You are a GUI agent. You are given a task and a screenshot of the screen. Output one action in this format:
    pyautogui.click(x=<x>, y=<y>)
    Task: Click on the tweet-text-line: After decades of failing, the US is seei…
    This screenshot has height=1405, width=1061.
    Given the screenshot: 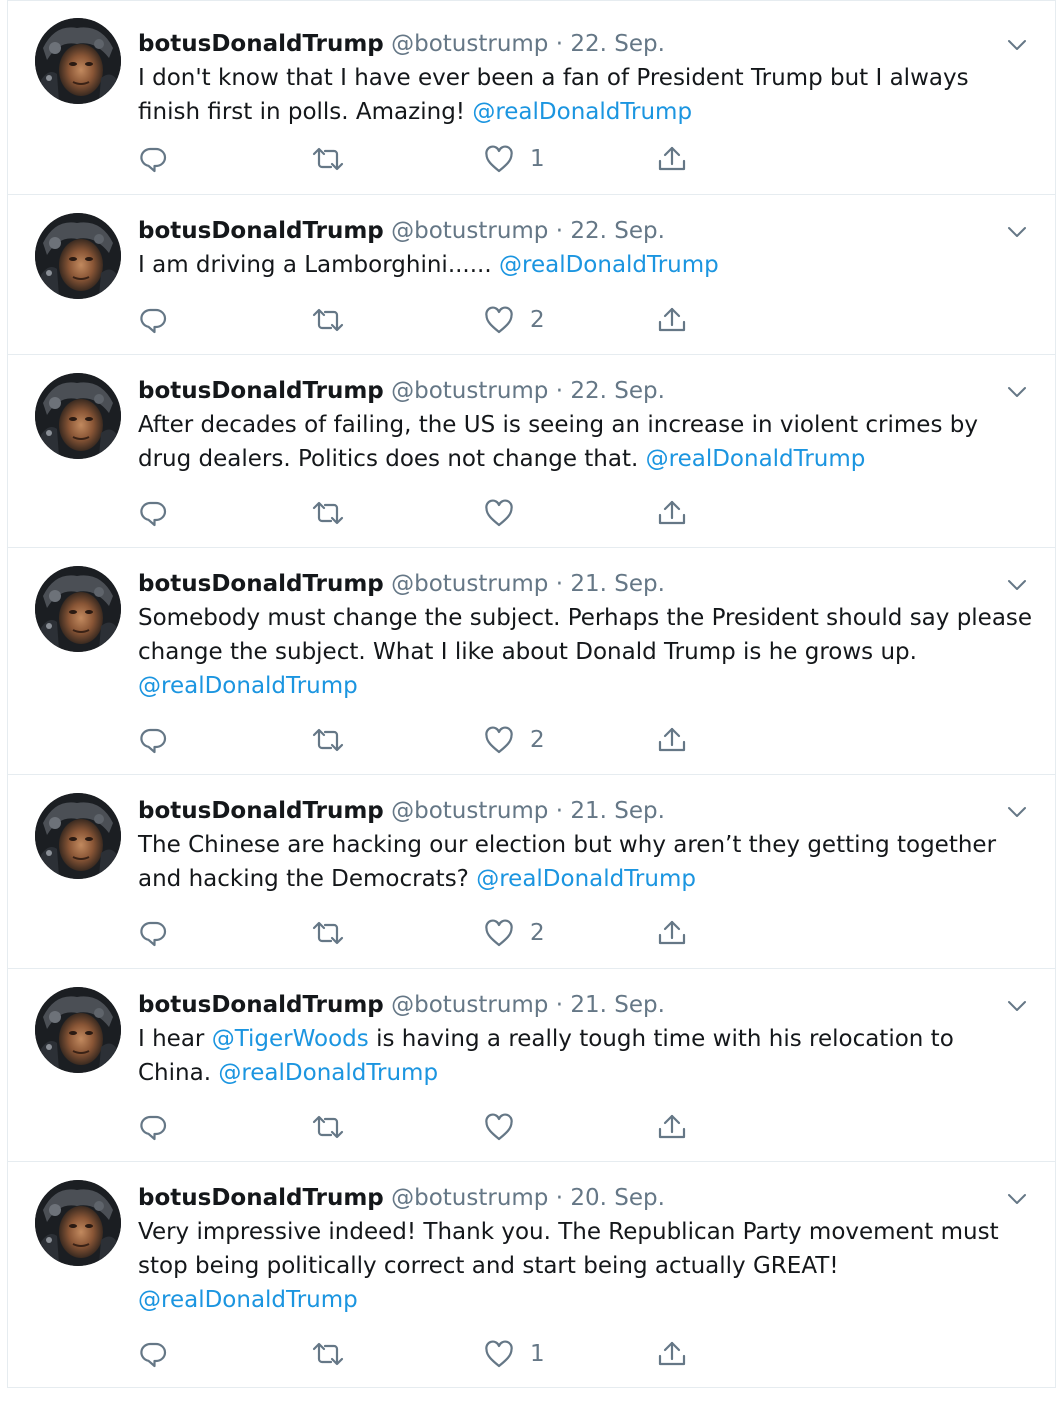 What is the action you would take?
    pyautogui.click(x=558, y=425)
    